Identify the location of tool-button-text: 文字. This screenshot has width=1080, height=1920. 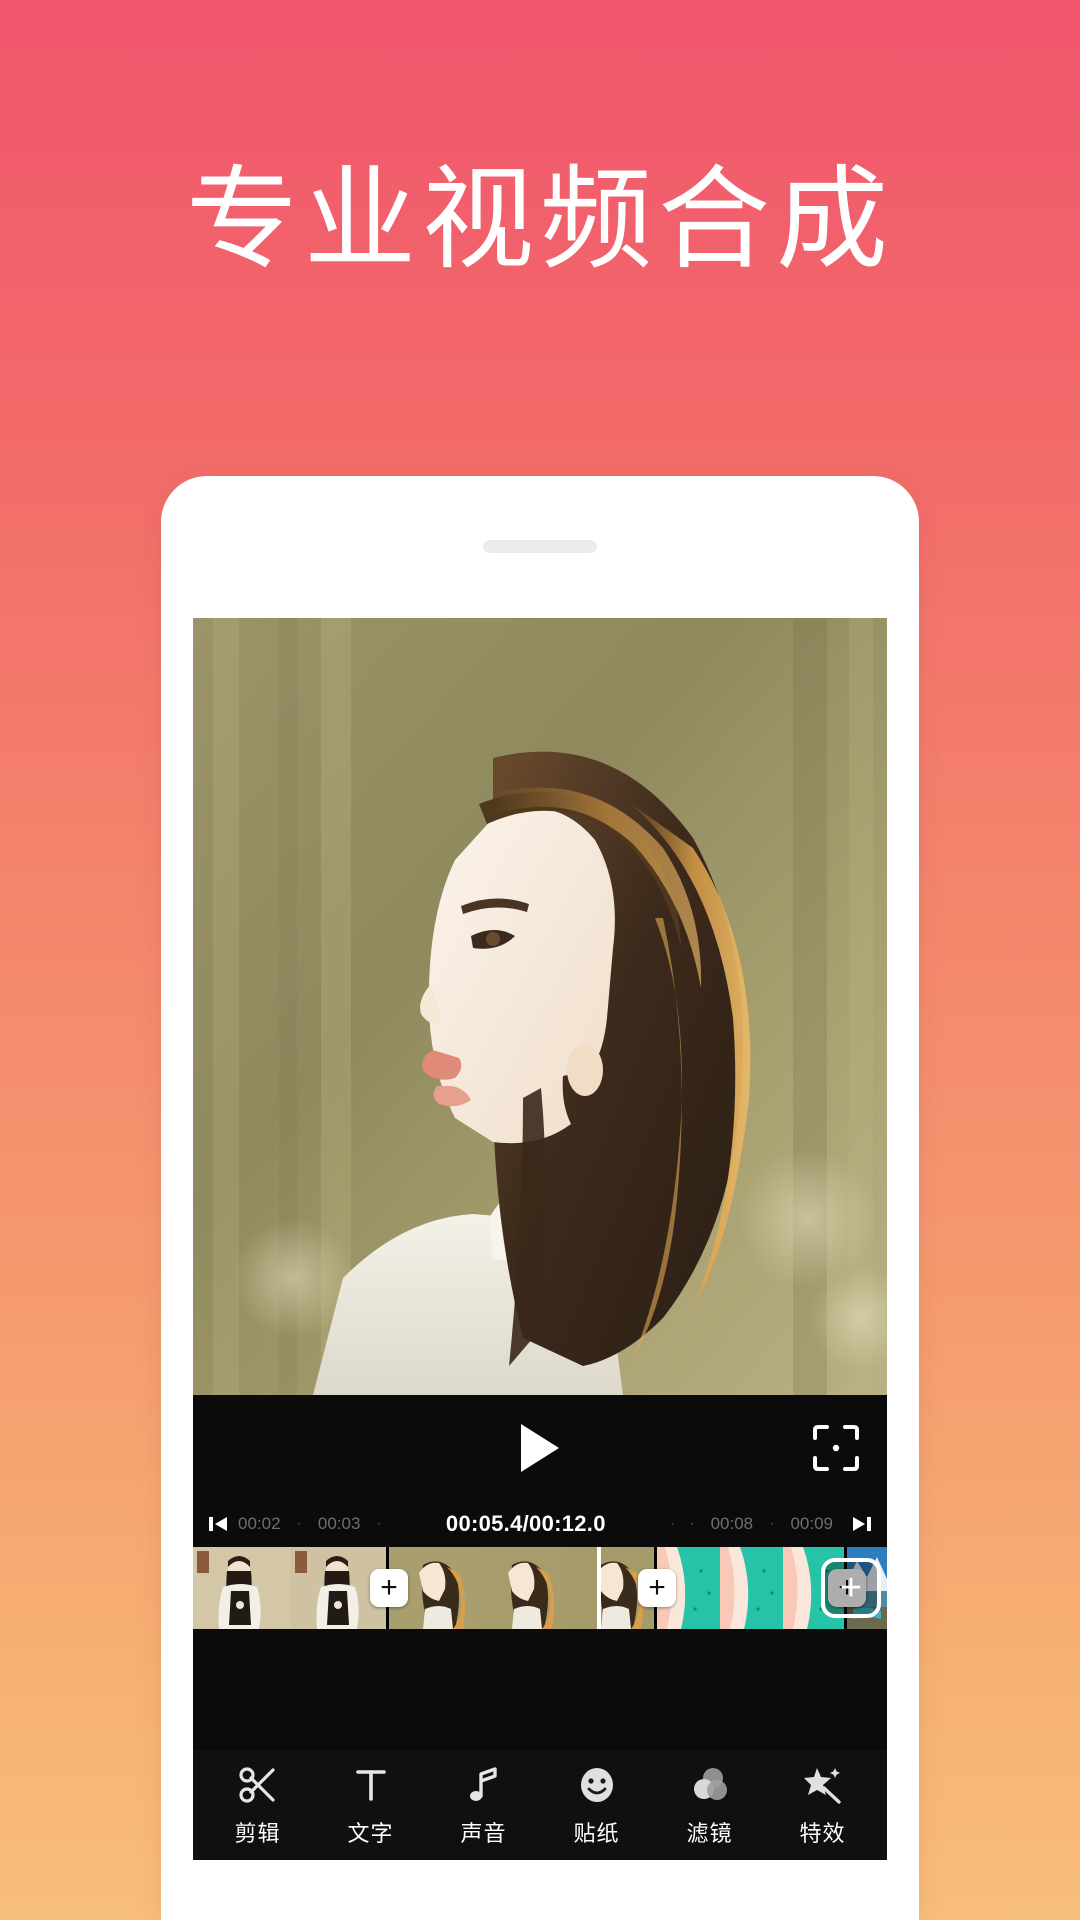
(371, 1805).